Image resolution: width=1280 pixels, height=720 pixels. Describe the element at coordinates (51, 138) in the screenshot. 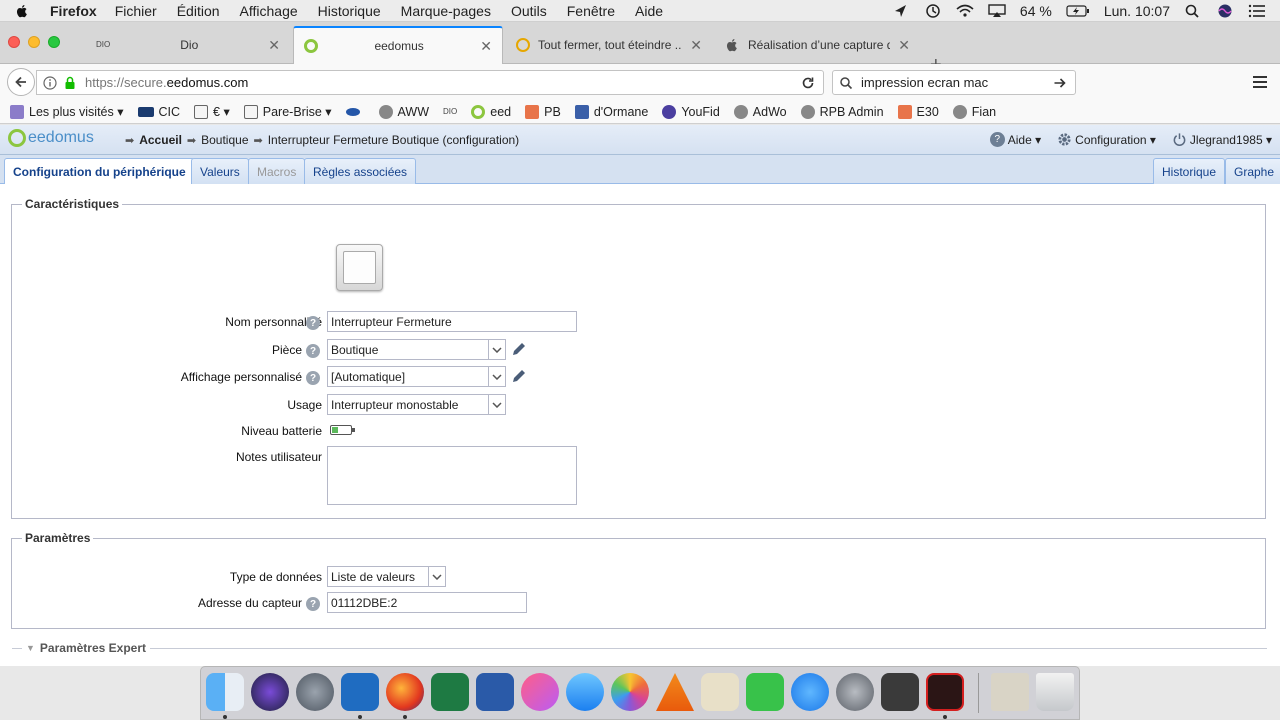

I see `eedomus-logo: eedomus` at that location.